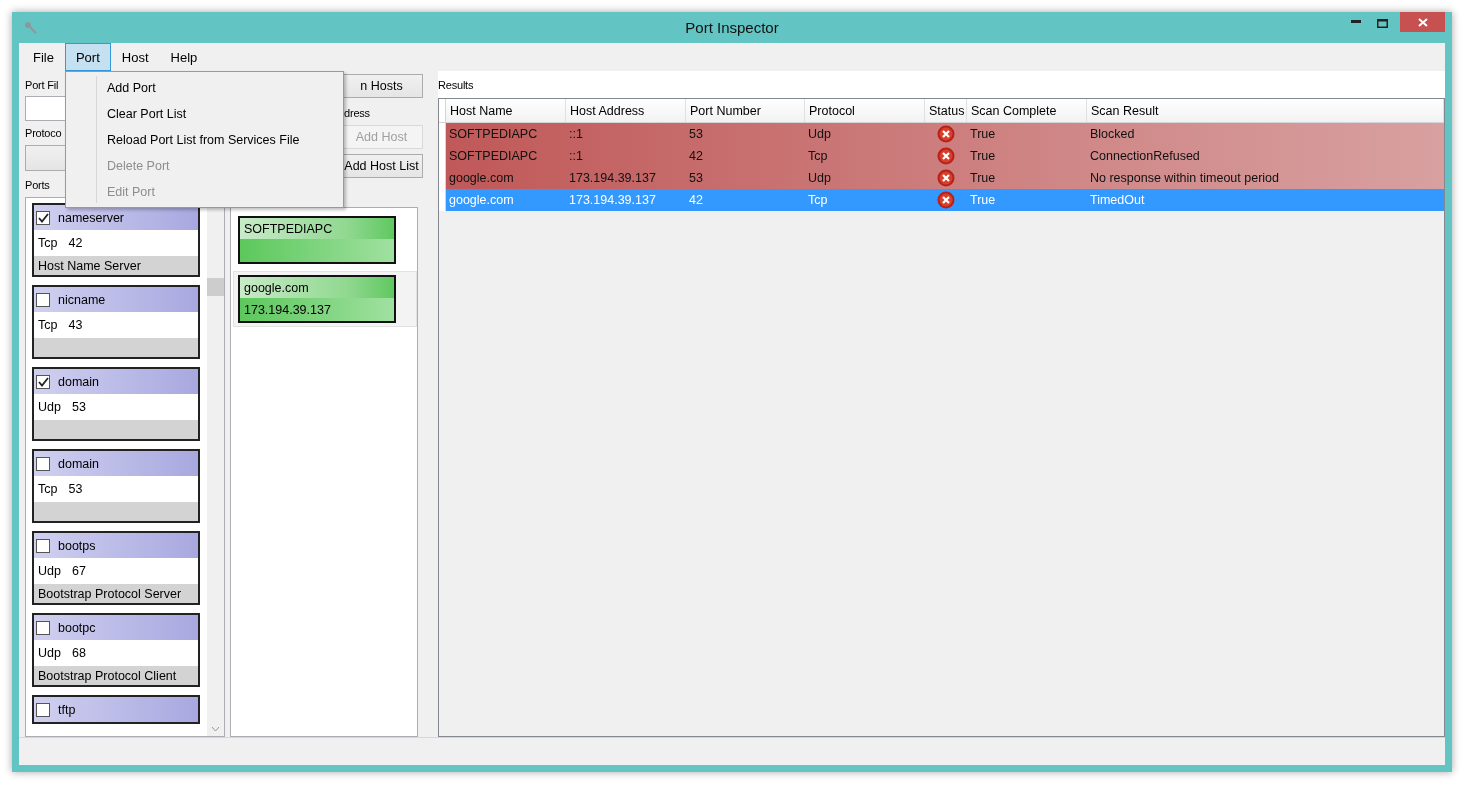 The width and height of the screenshot is (1472, 791). I want to click on field-label: dress, so click(357, 113).